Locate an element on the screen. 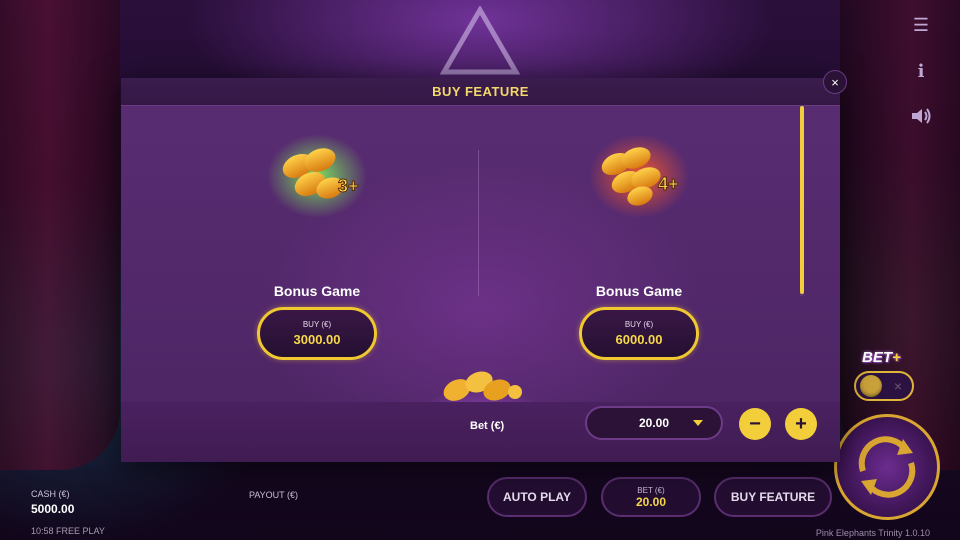 This screenshot has width=960, height=540. cash-label: CASH (€) is located at coordinates (50, 494).